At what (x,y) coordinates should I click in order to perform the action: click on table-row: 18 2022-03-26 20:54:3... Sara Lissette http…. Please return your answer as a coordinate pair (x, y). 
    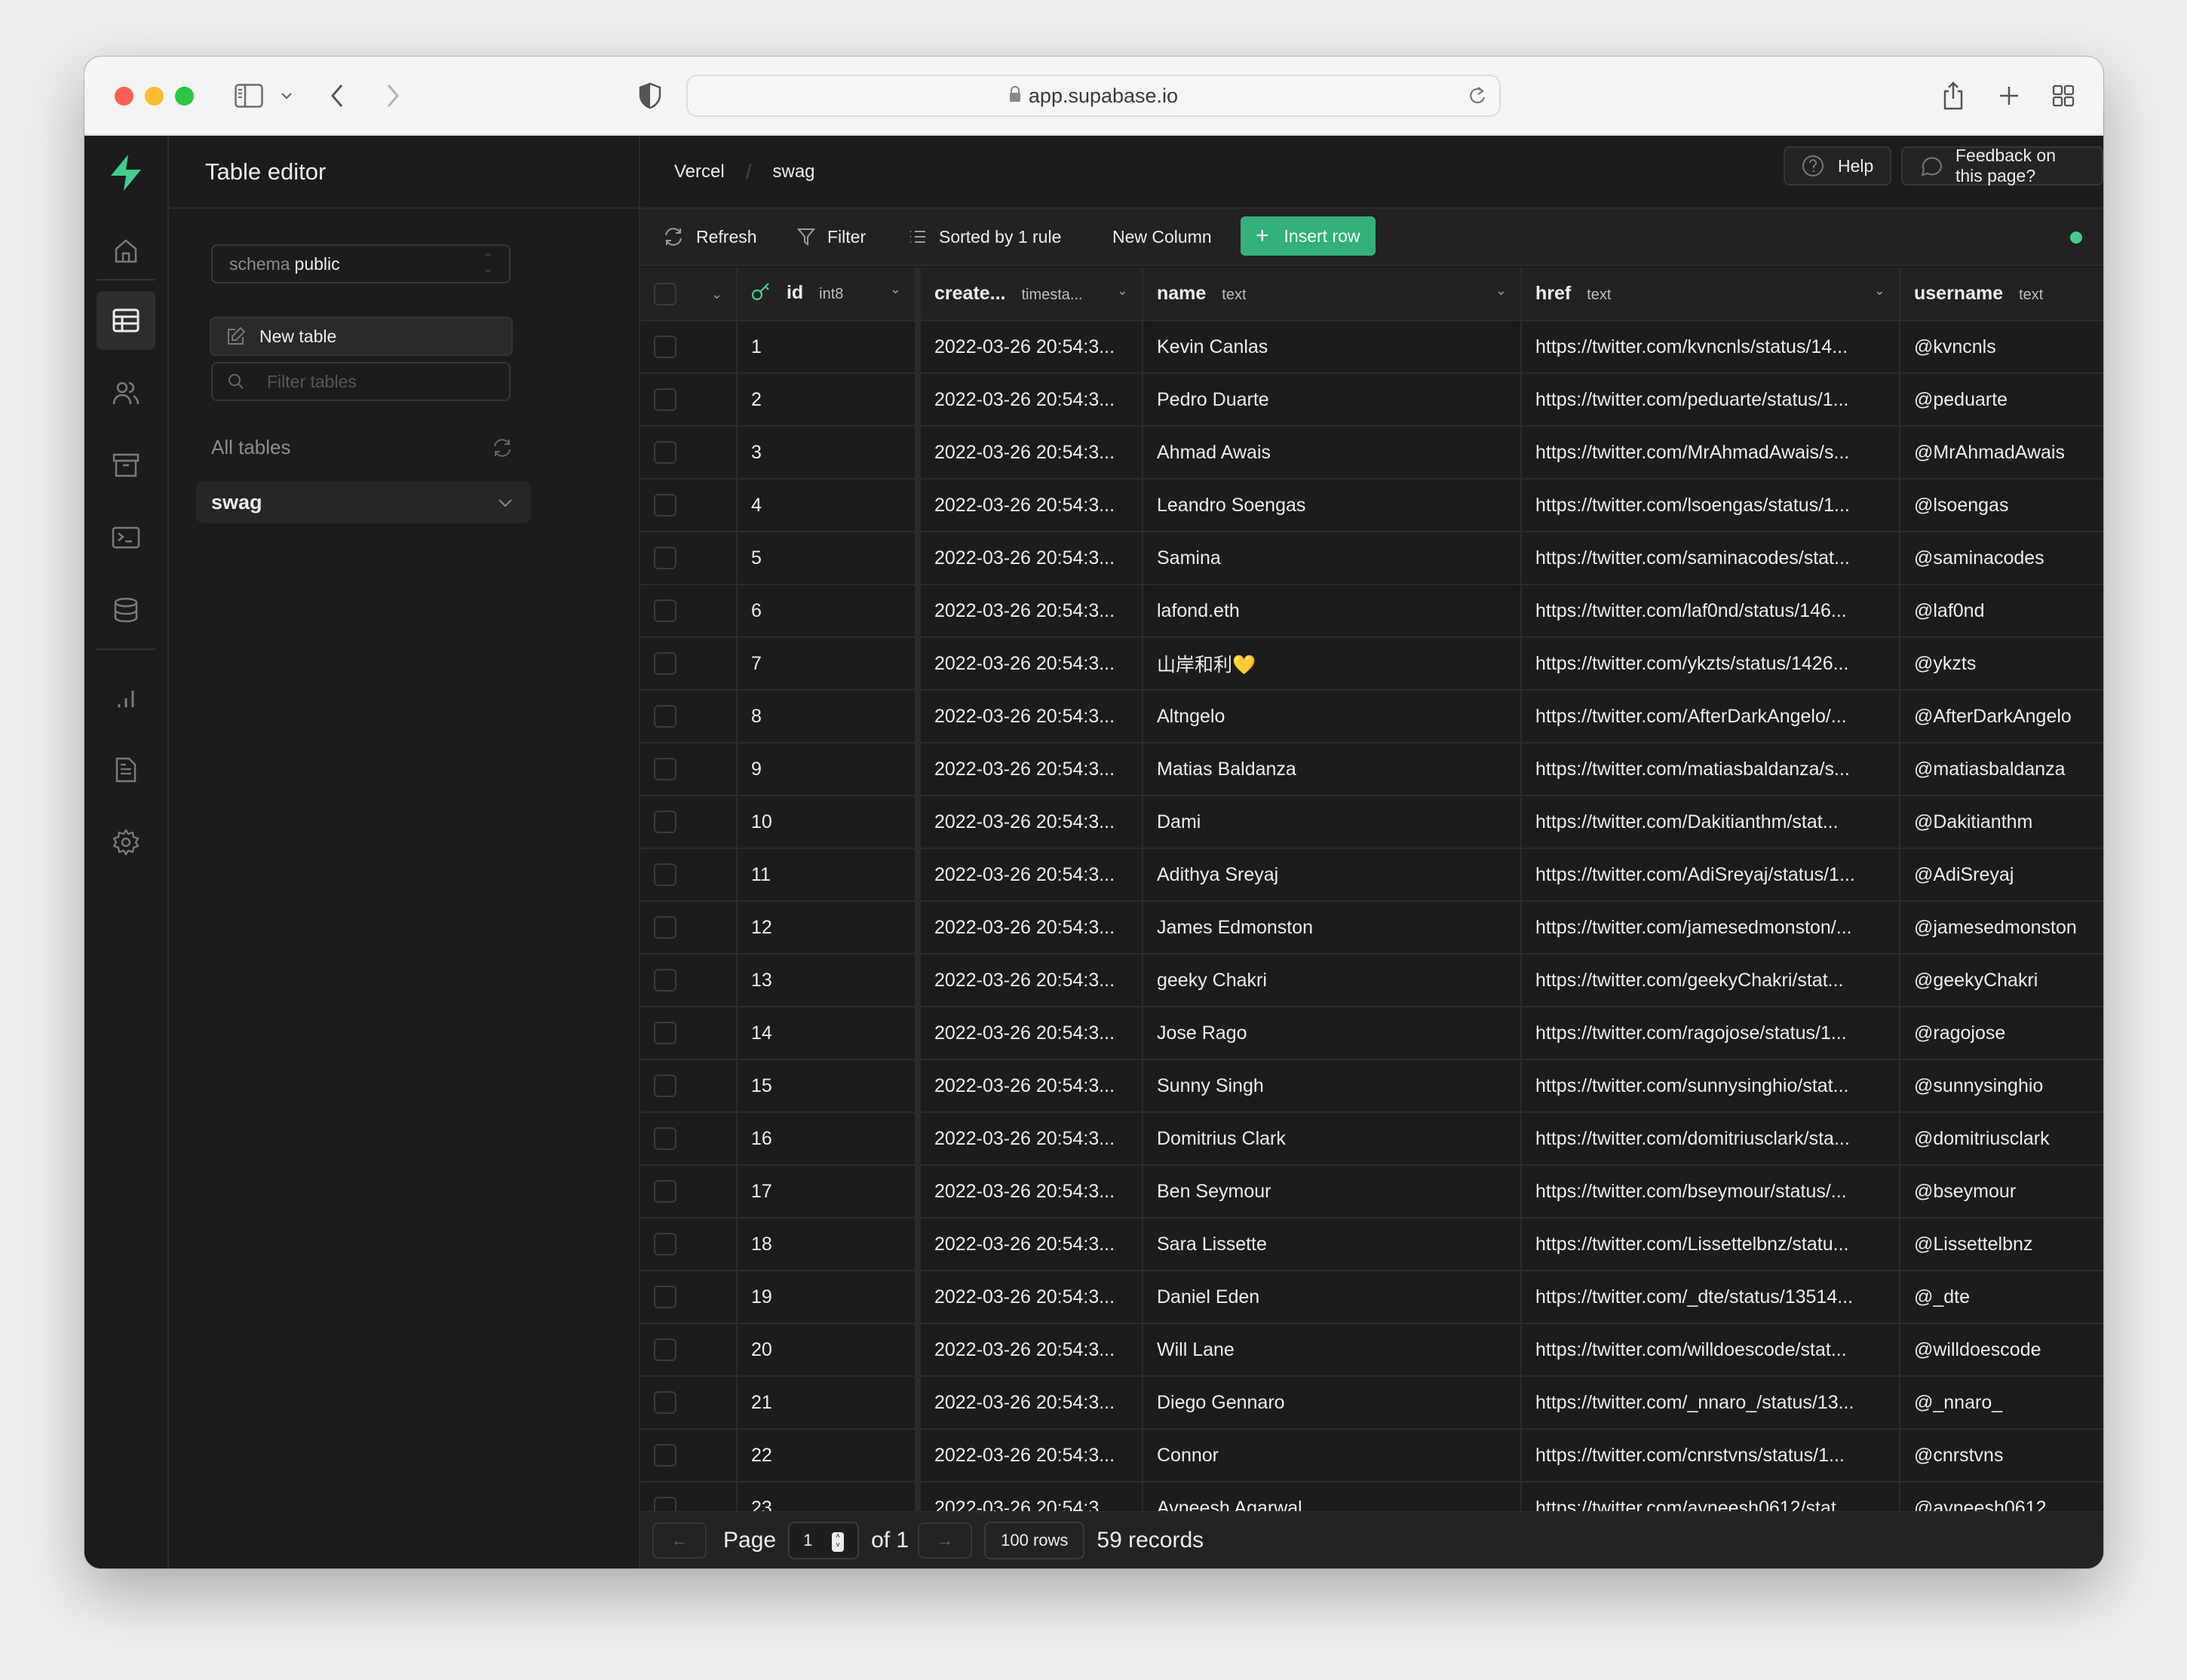
    Looking at the image, I should click on (1371, 1244).